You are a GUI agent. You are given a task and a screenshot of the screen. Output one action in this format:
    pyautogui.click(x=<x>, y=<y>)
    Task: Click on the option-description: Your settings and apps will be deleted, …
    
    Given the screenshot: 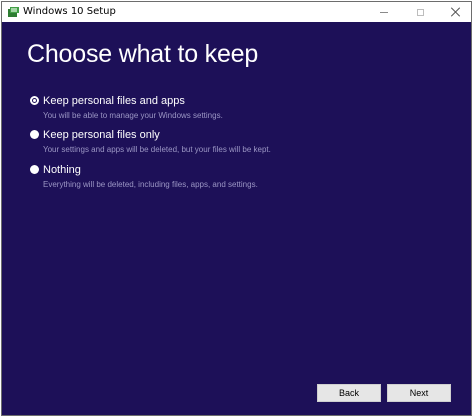 What is the action you would take?
    pyautogui.click(x=157, y=149)
    